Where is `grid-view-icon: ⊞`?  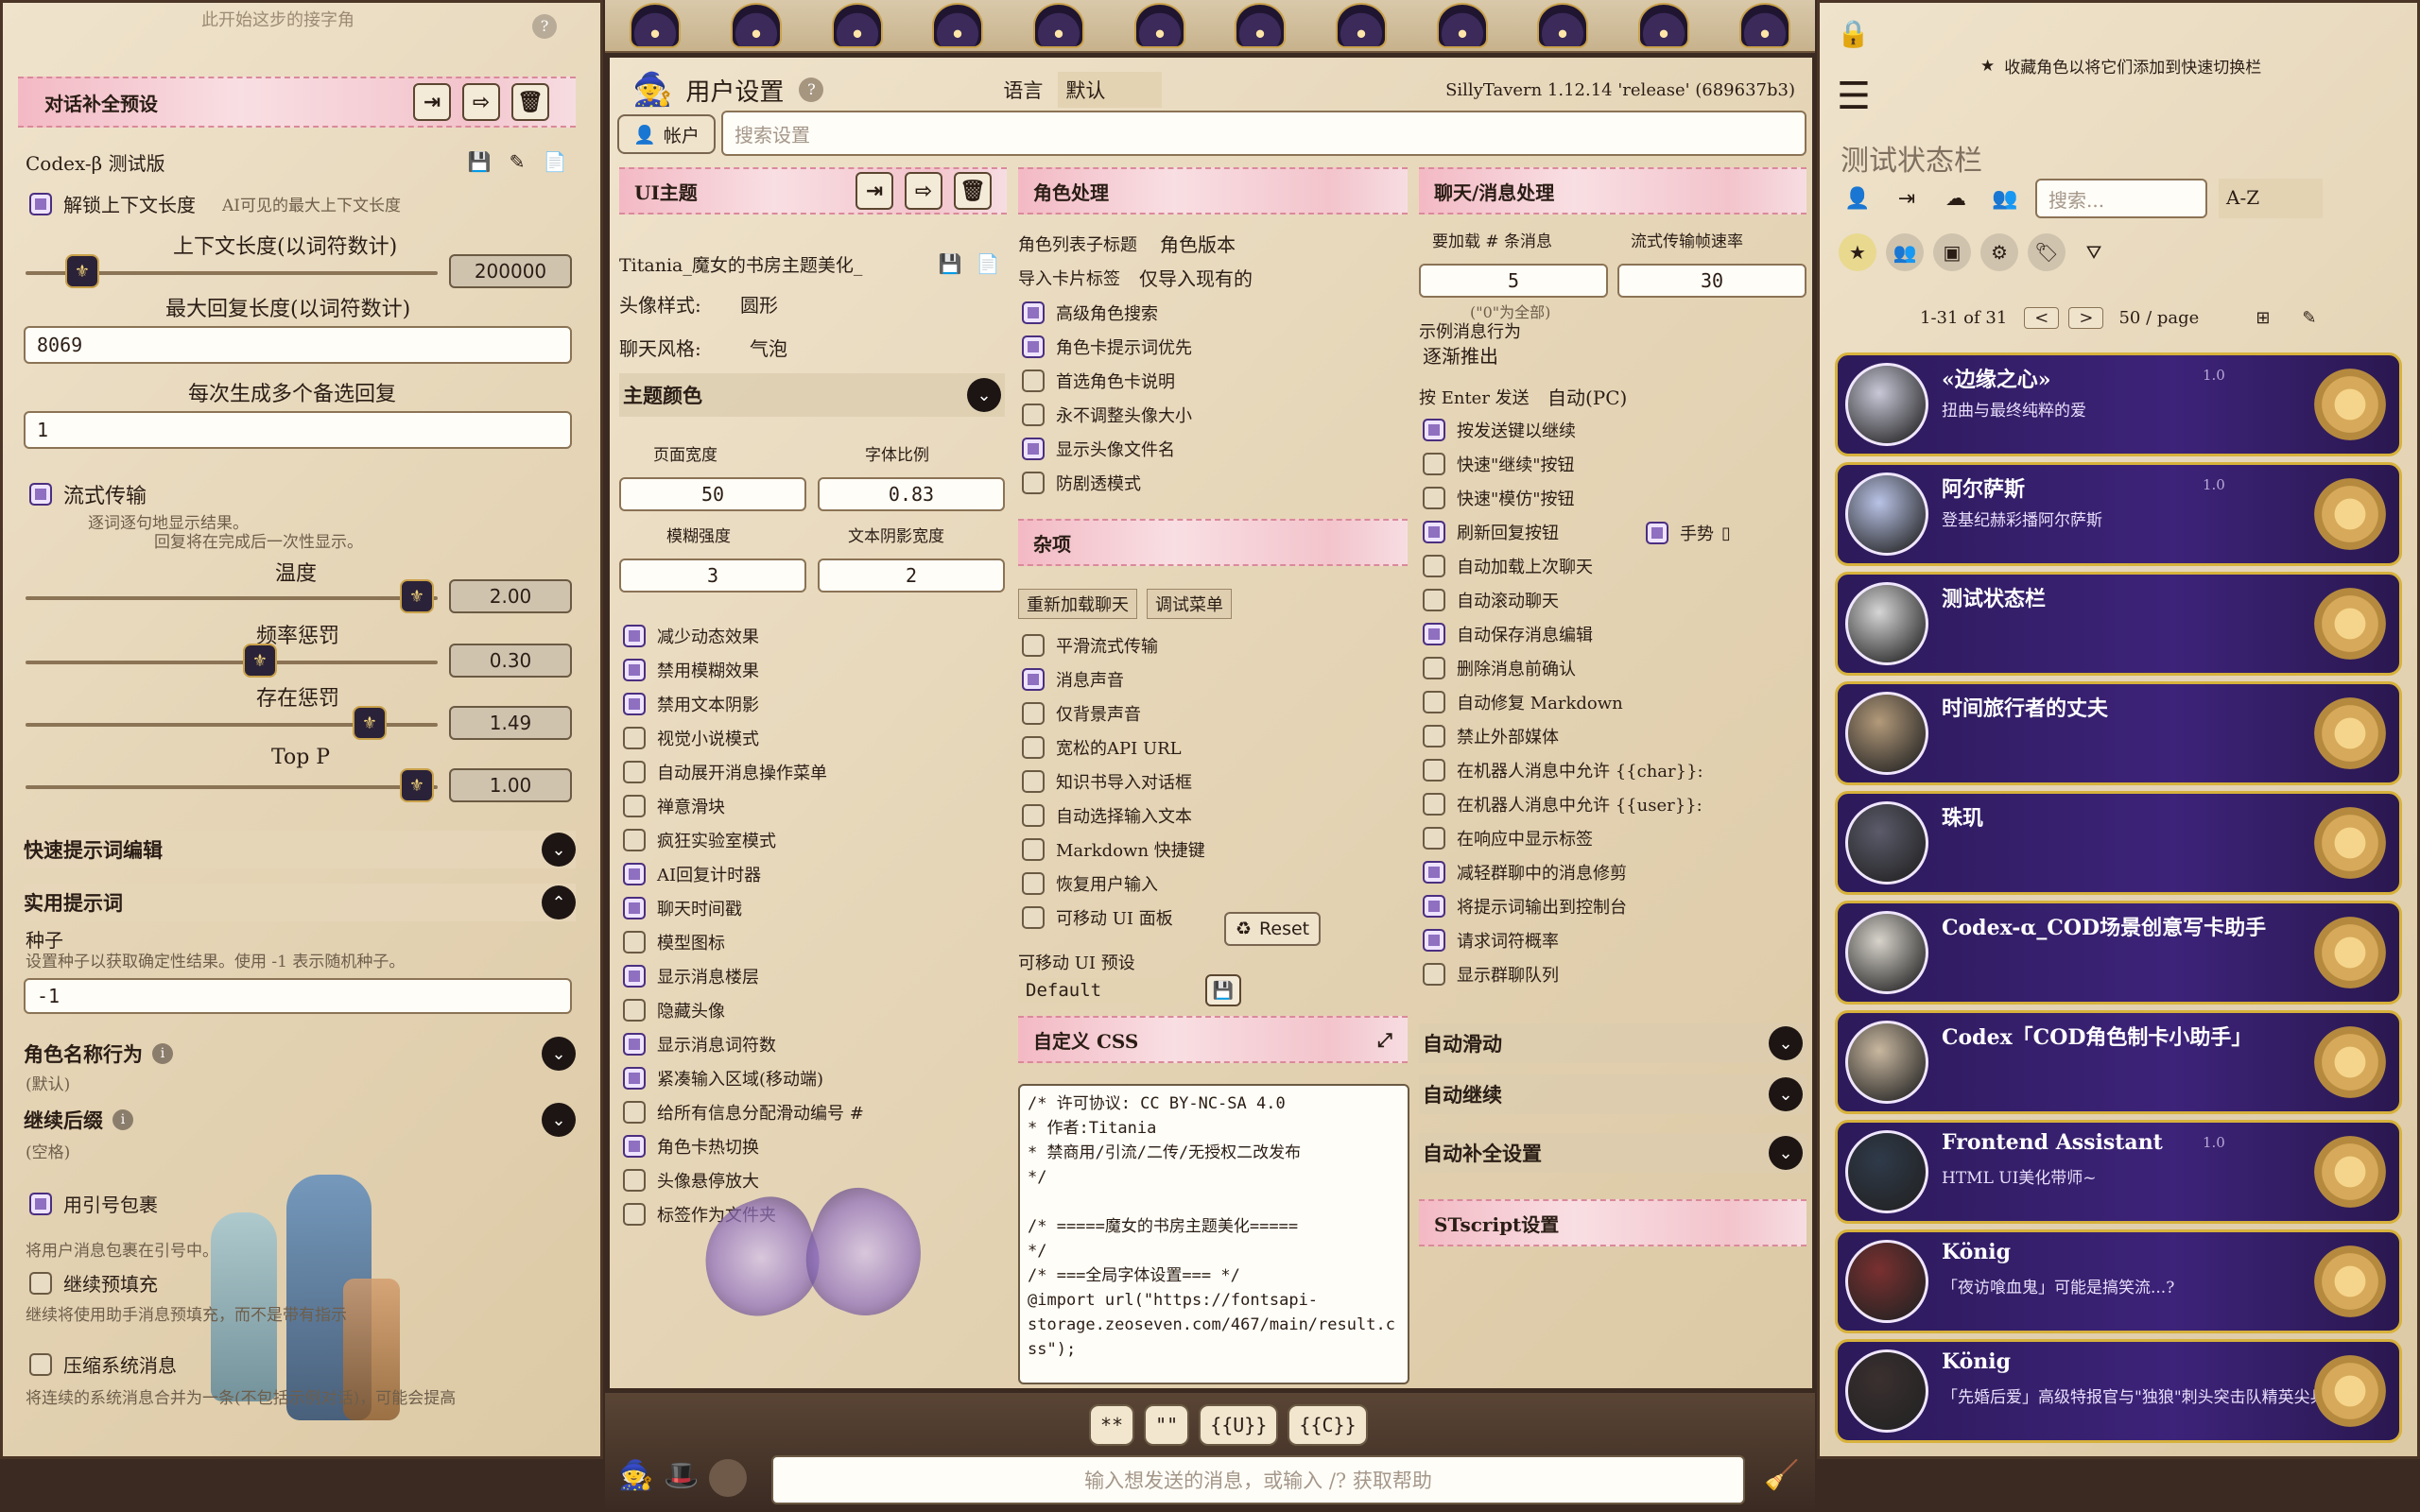
grid-view-icon: ⊞ is located at coordinates (2263, 318).